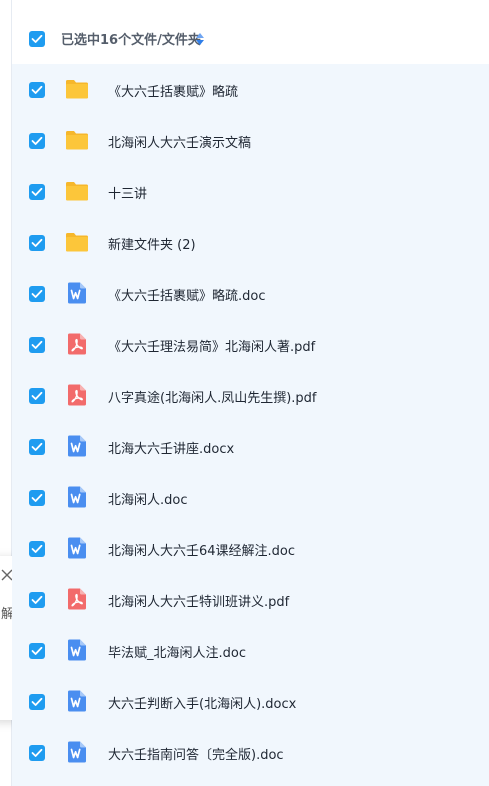 Image resolution: width=489 pixels, height=786 pixels. Describe the element at coordinates (196, 753) in the screenshot. I see `file-name: 大六壬指南问答〔完全版).doc` at that location.